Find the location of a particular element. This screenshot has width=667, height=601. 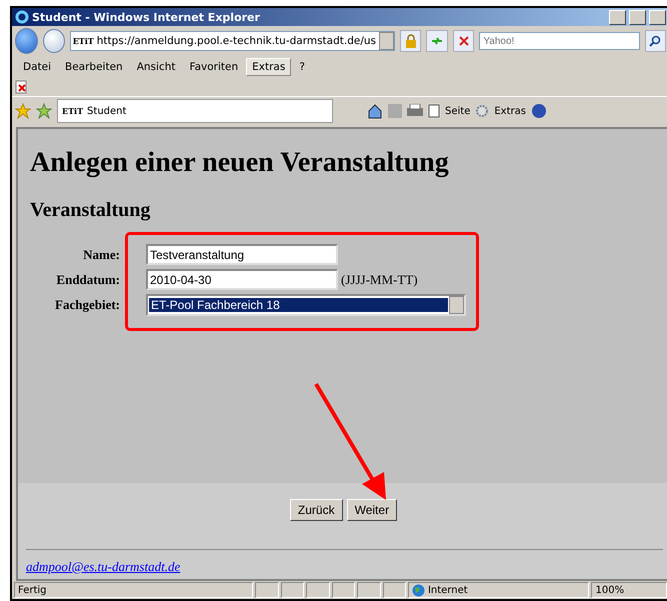

page-heading: Anlegen einer neuen Veranstaltung is located at coordinates (240, 163).